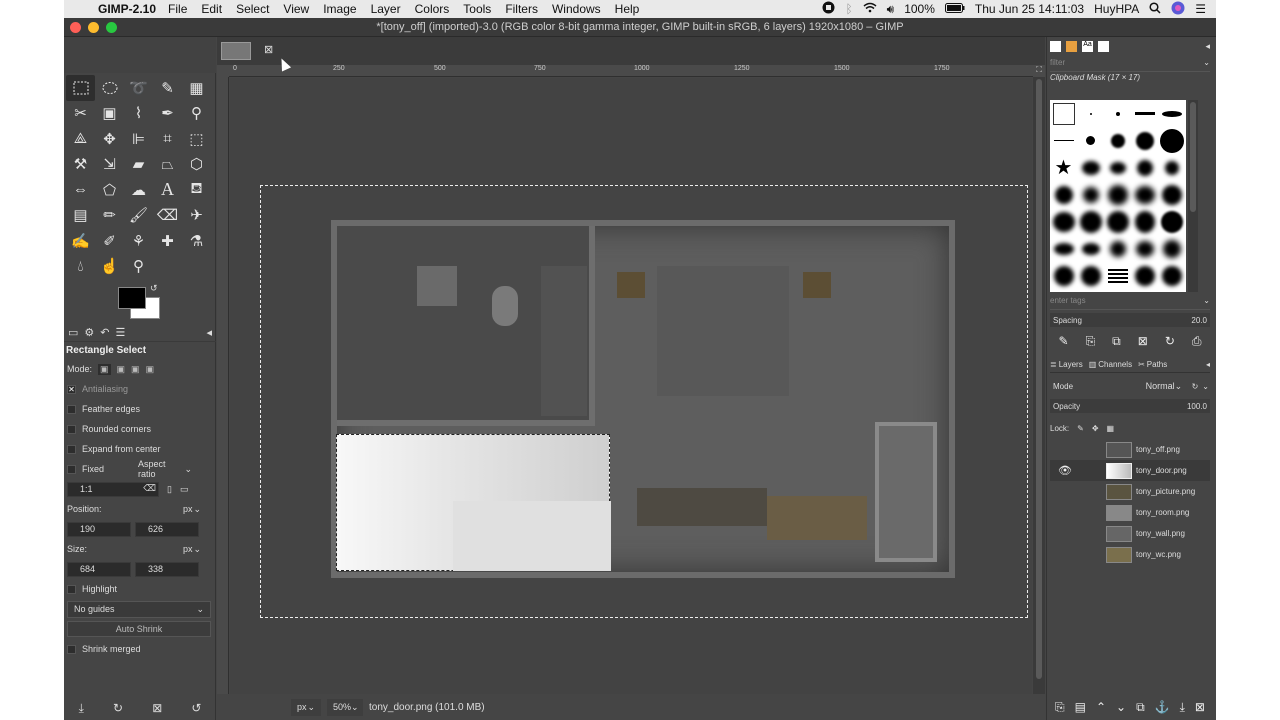 This screenshot has height=720, width=1280. Describe the element at coordinates (109, 216) in the screenshot. I see `pencil-tool-icon: ✏` at that location.